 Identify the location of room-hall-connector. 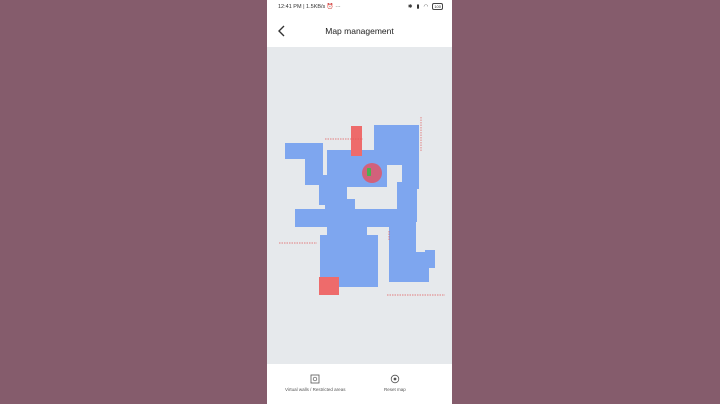
(340, 206).